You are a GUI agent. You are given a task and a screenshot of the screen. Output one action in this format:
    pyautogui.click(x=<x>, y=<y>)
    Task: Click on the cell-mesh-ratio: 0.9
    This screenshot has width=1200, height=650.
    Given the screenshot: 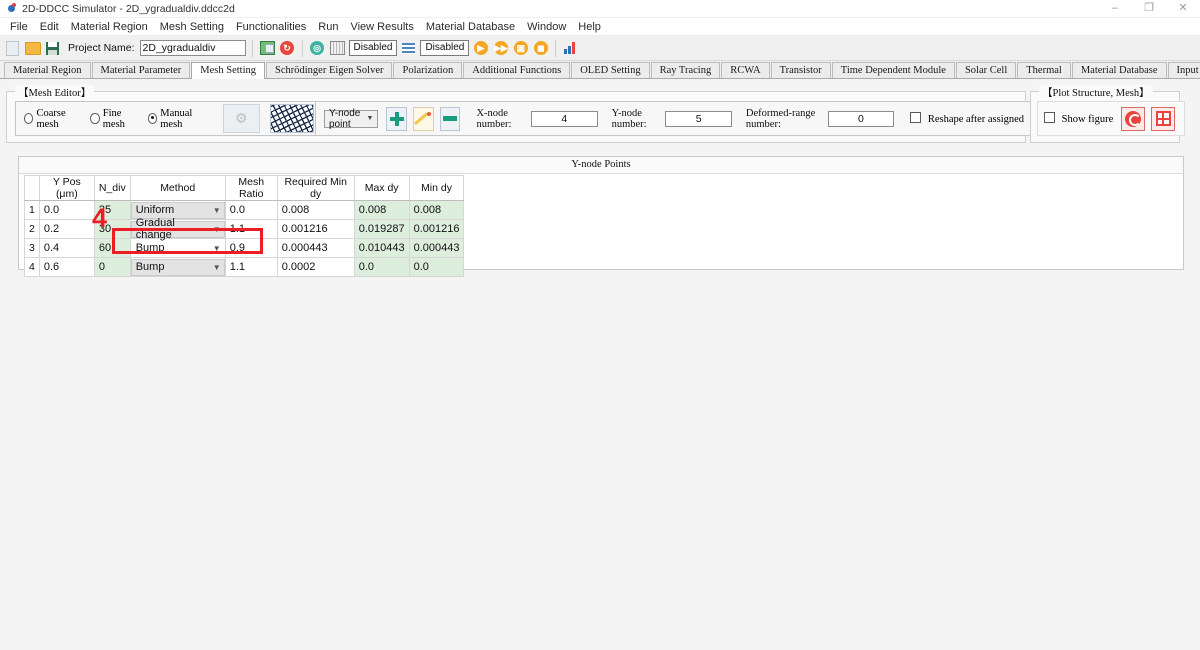 What is the action you would take?
    pyautogui.click(x=251, y=248)
    